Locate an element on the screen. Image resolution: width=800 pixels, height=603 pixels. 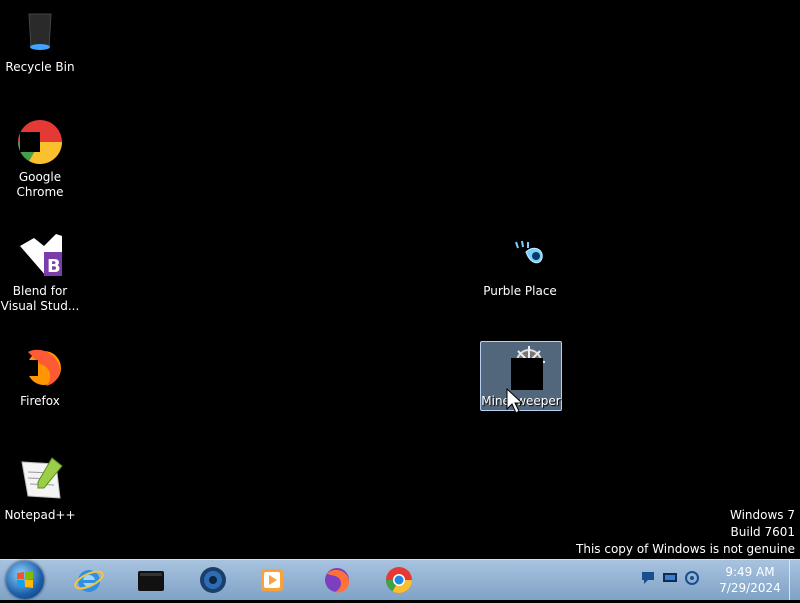
action-center-icon is located at coordinates (648, 578).